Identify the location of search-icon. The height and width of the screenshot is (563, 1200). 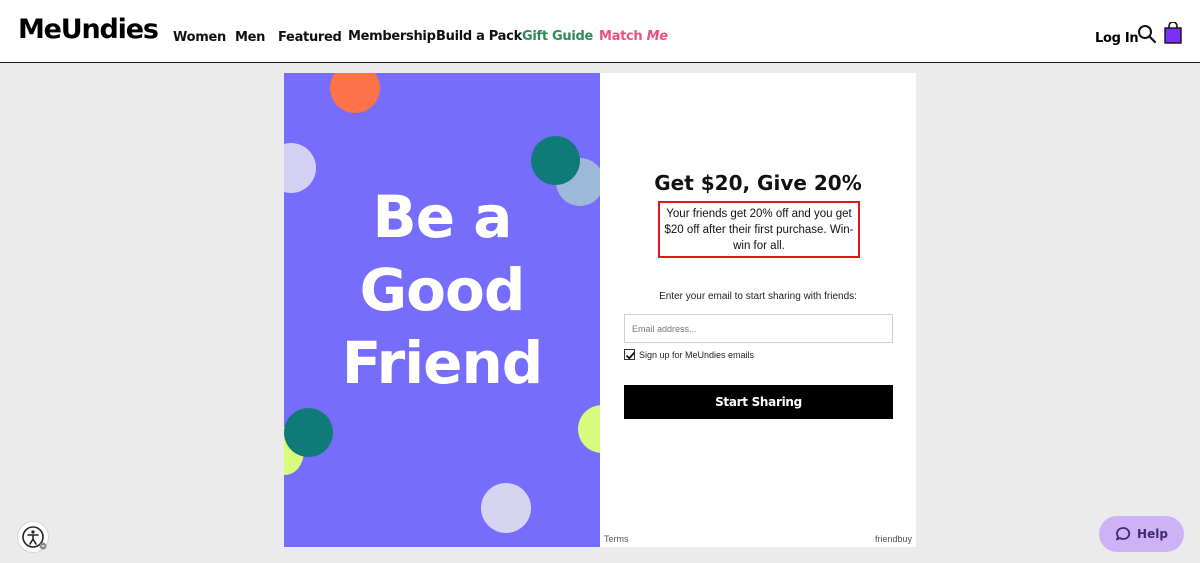
(1147, 34).